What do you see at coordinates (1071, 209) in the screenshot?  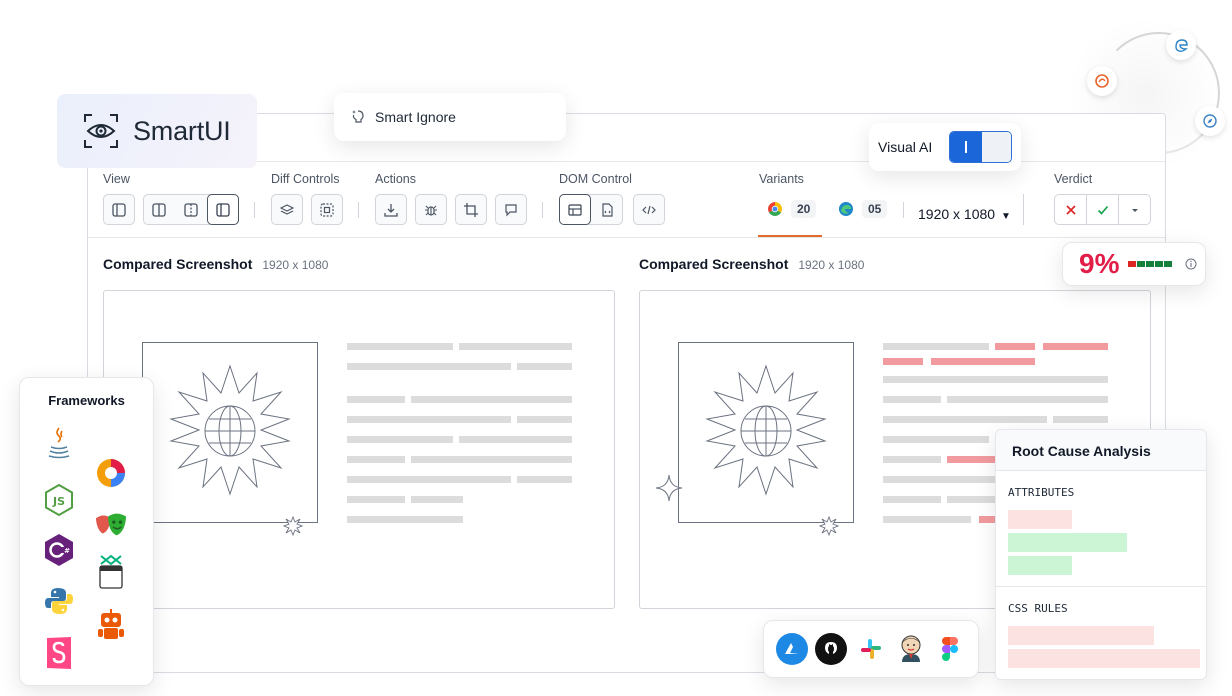 I see `reject-button` at bounding box center [1071, 209].